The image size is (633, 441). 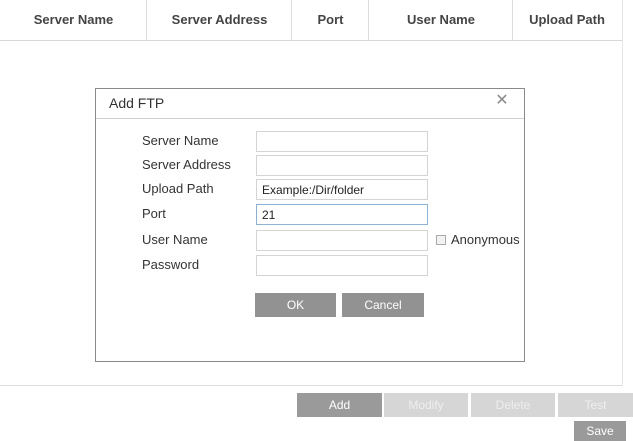 What do you see at coordinates (178, 188) in the screenshot?
I see `upload-path-label: Upload Path` at bounding box center [178, 188].